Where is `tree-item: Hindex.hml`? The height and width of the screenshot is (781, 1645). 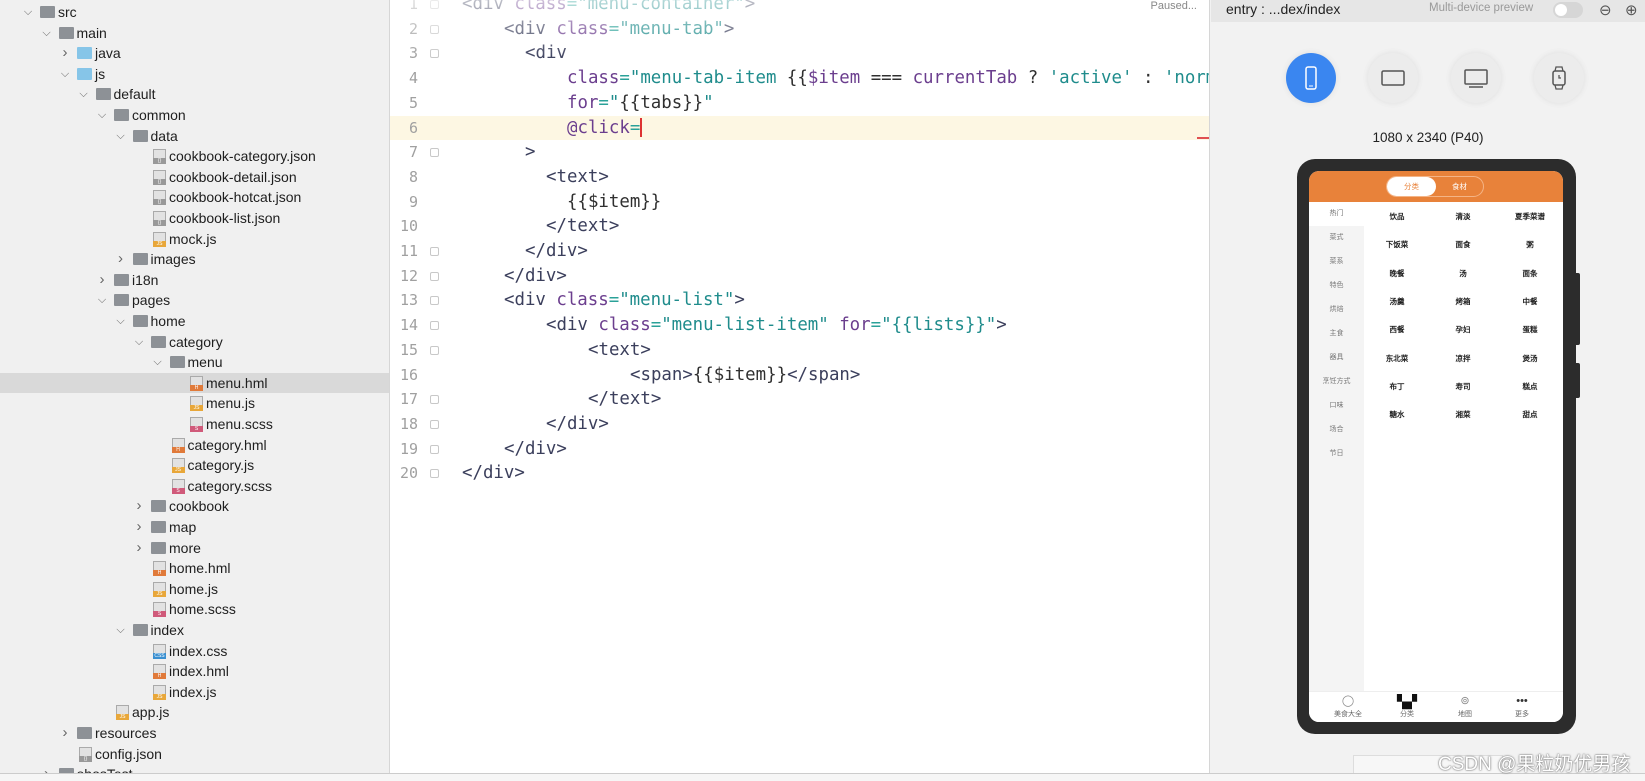 tree-item: Hindex.hml is located at coordinates (194, 671).